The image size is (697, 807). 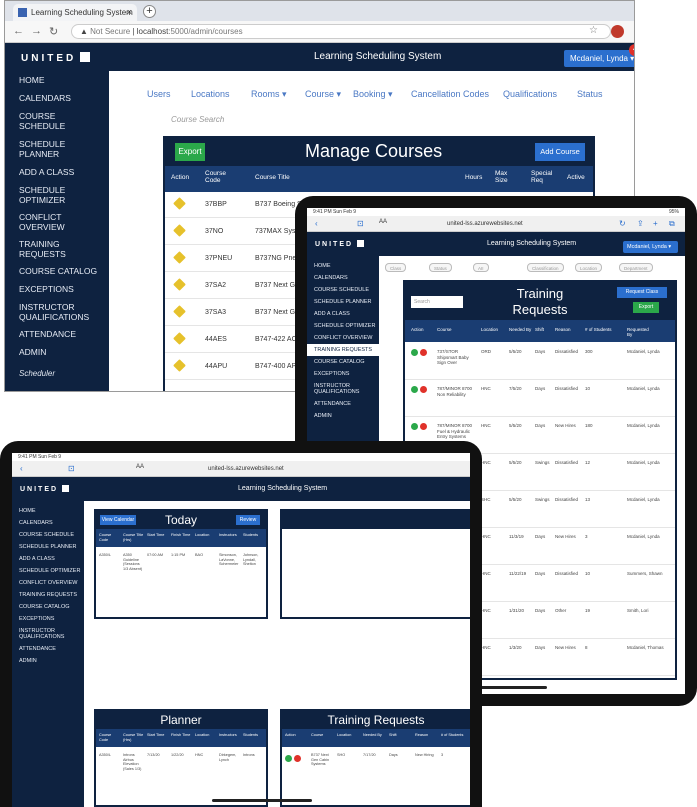 I want to click on course-search-link: Course Search, so click(x=197, y=119).